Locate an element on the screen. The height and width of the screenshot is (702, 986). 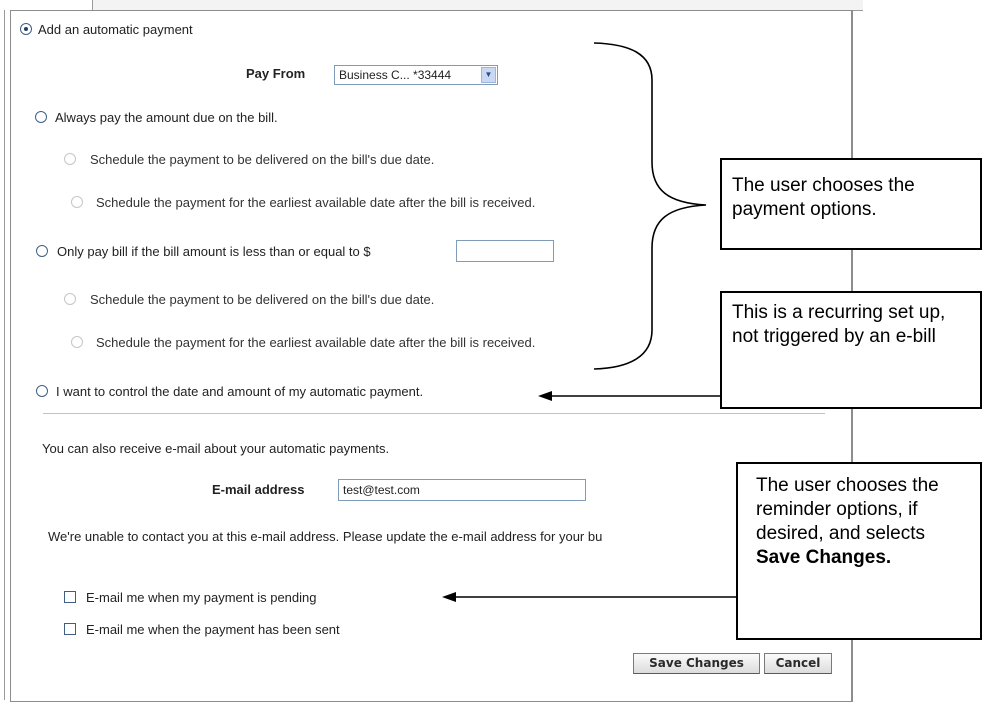
callout-reminder-bold: Save Changes. is located at coordinates (824, 557).